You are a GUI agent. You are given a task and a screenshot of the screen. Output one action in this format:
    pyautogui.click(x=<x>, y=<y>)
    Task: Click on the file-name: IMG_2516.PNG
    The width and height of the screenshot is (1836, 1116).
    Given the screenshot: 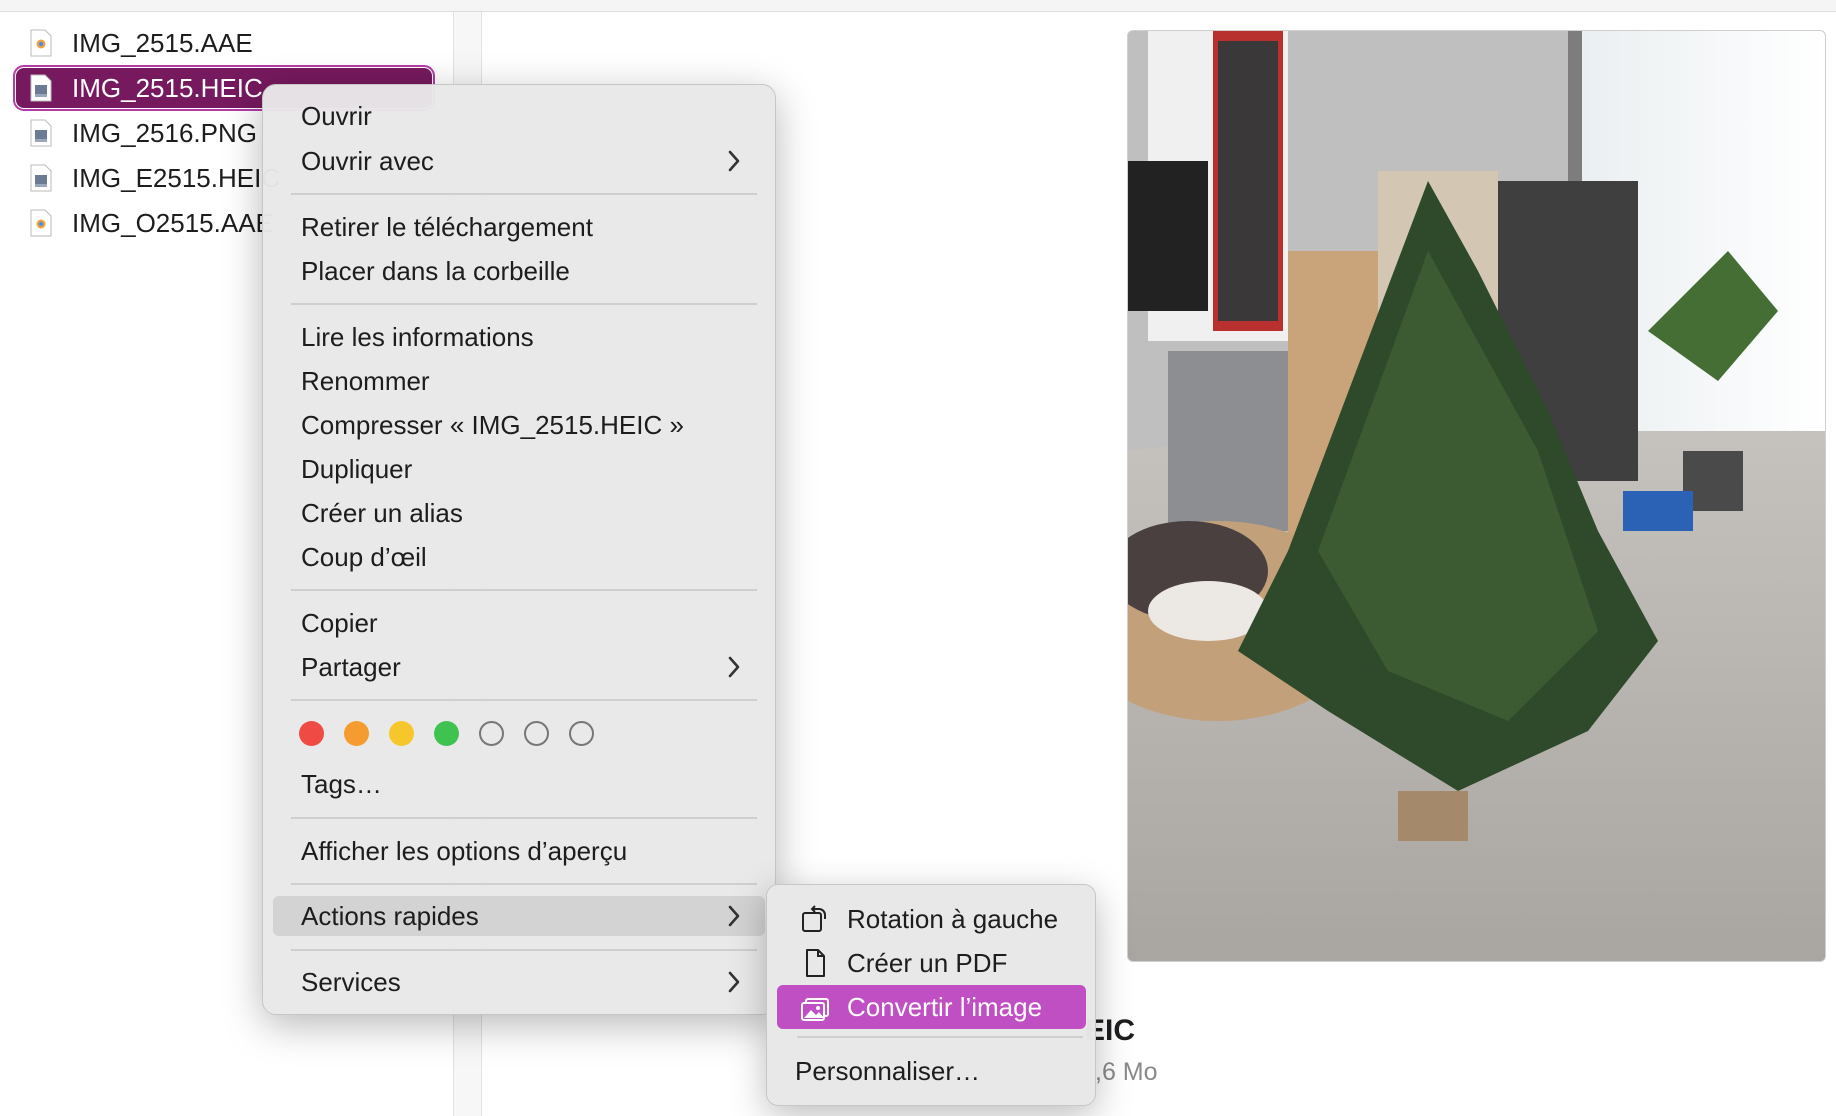 What is the action you would take?
    pyautogui.click(x=164, y=132)
    